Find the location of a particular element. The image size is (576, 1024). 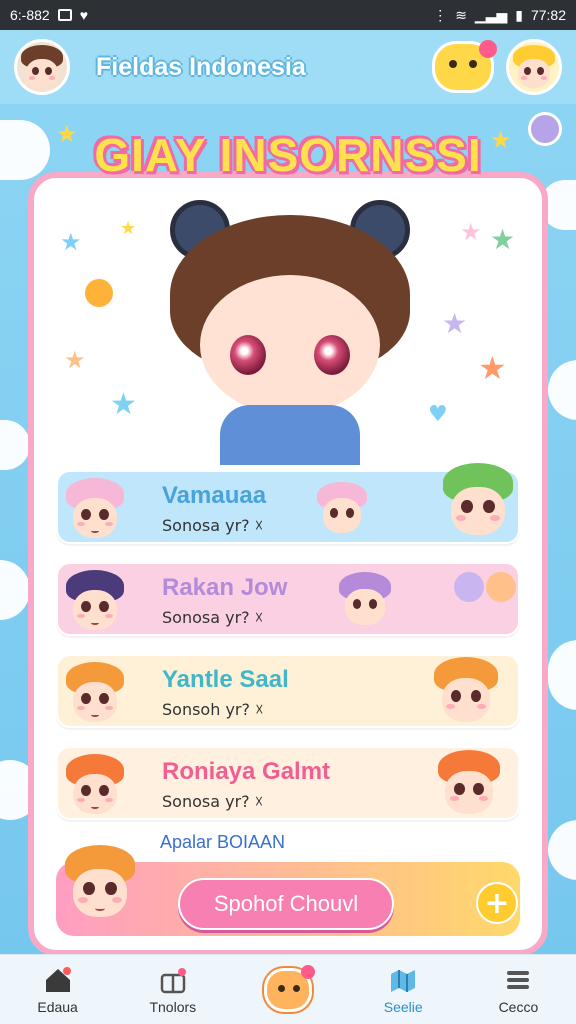

app-title: Fieldas Indonesia is located at coordinates (201, 66).